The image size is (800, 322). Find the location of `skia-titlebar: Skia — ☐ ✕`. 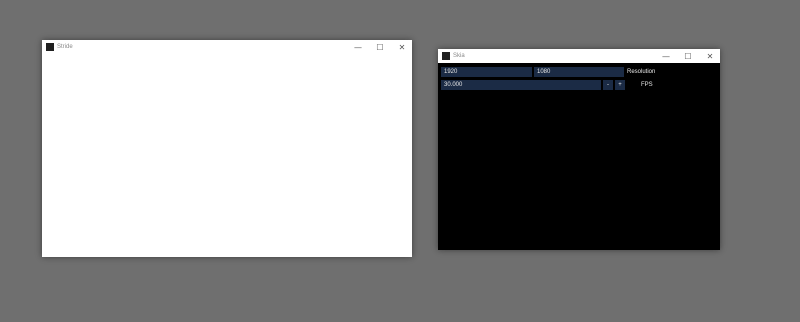

skia-titlebar: Skia — ☐ ✕ is located at coordinates (579, 56).